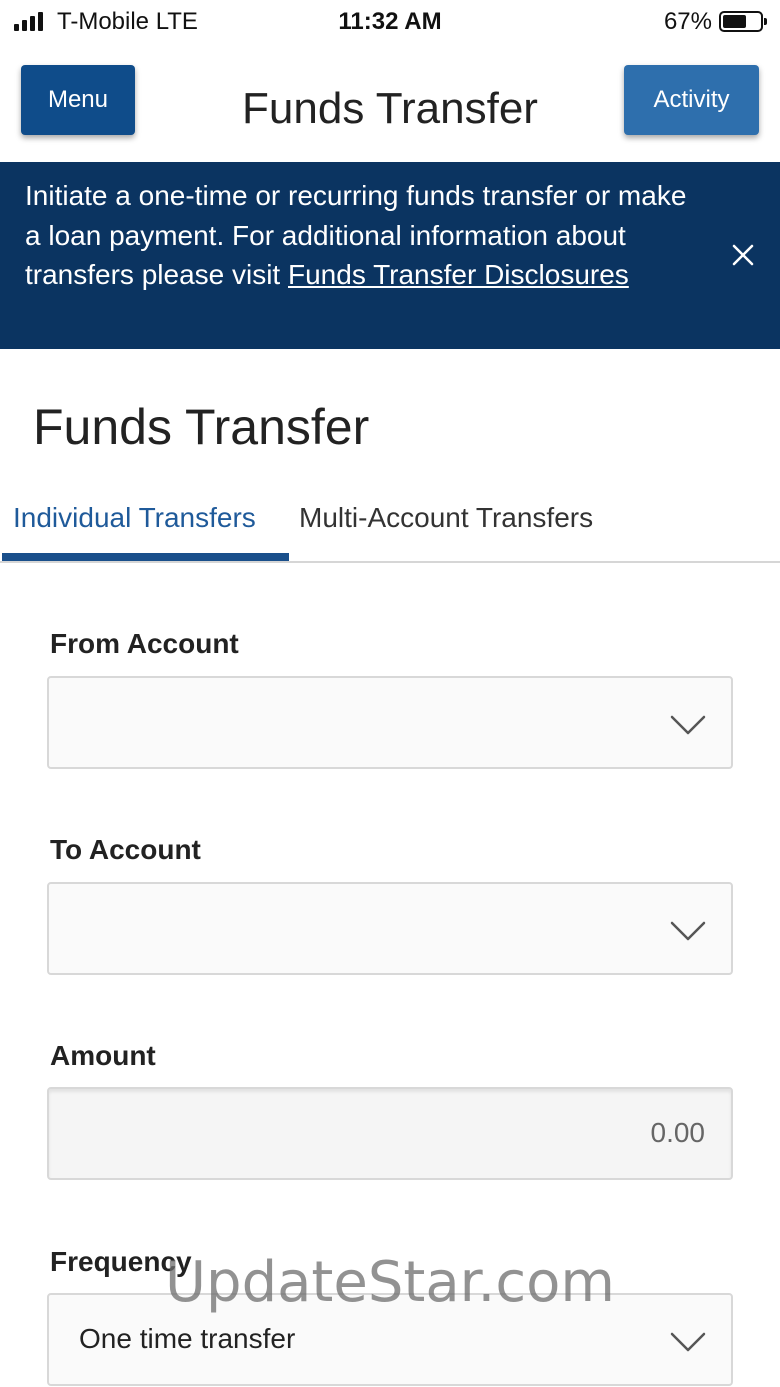 The height and width of the screenshot is (1387, 780). Describe the element at coordinates (145, 557) in the screenshot. I see `active-tab-indicator` at that location.